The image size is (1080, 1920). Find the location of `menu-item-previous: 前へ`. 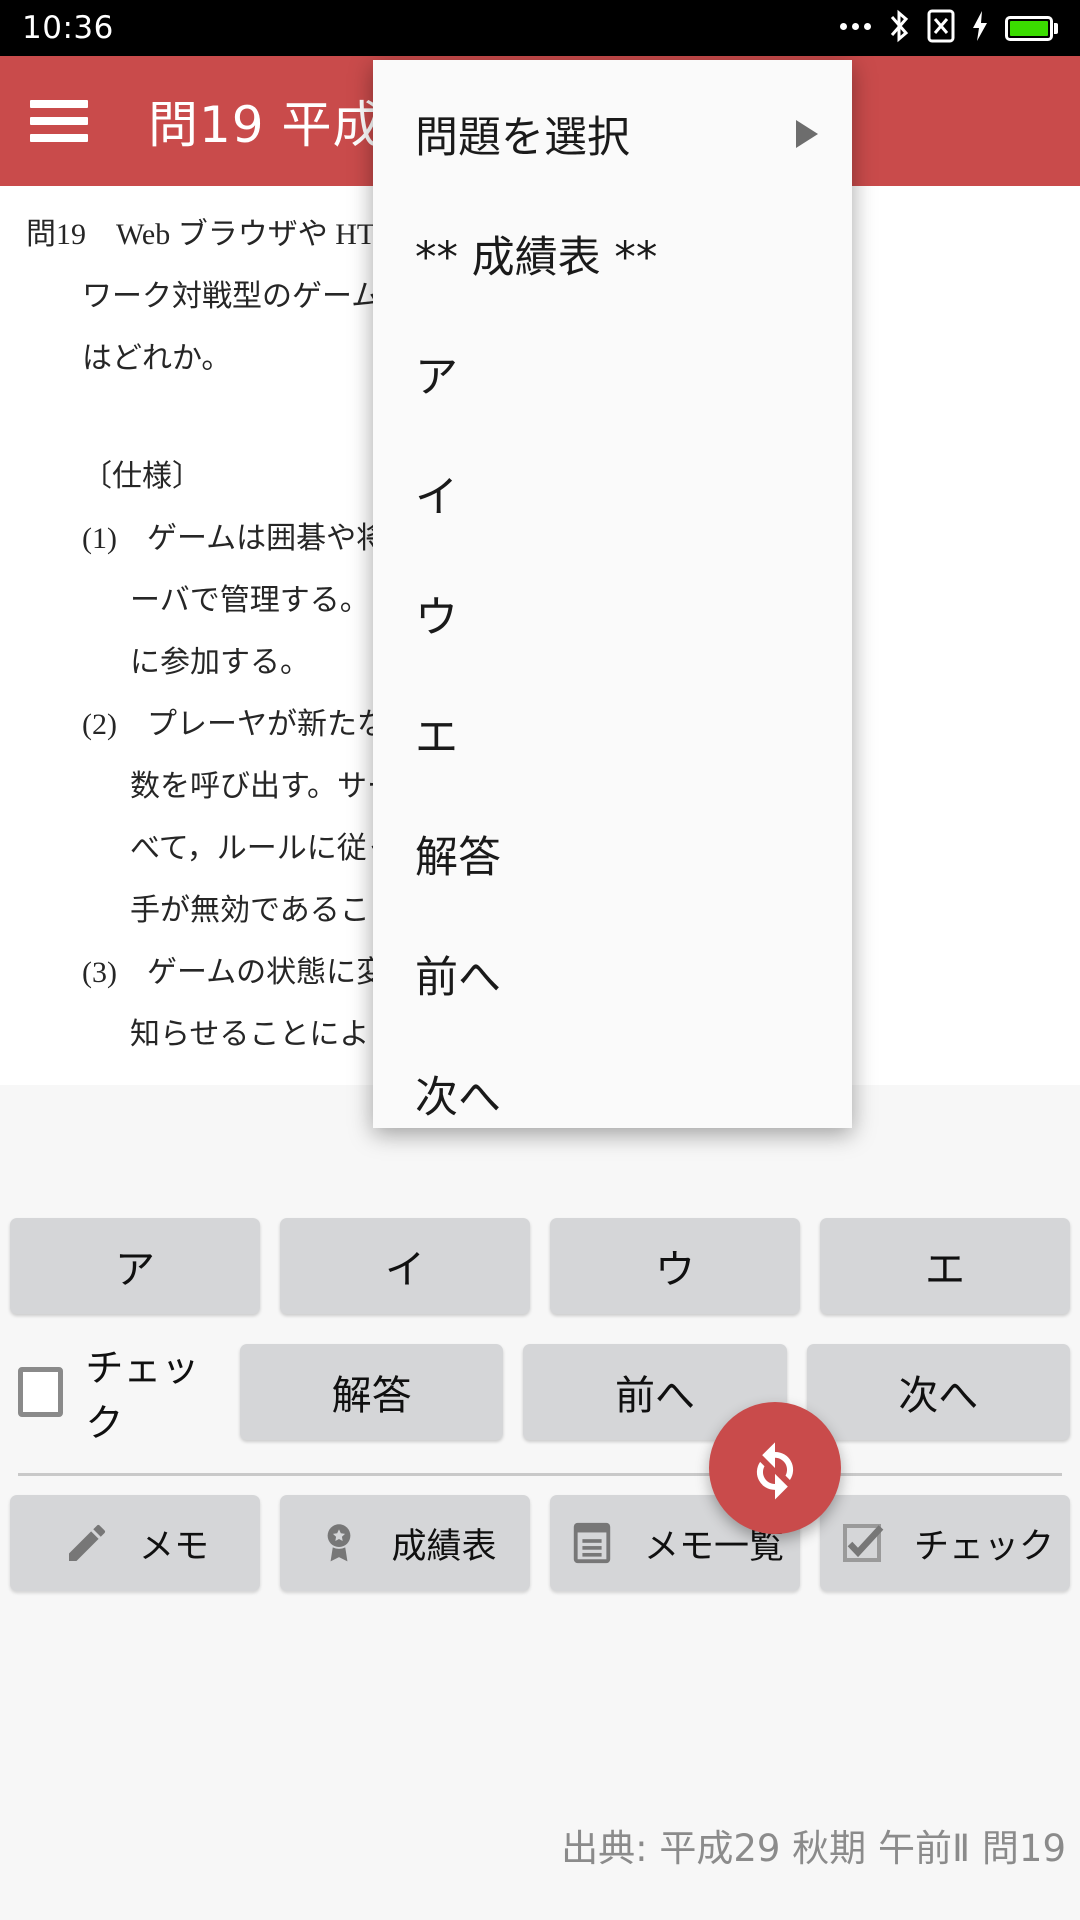

menu-item-previous: 前へ is located at coordinates (612, 974).